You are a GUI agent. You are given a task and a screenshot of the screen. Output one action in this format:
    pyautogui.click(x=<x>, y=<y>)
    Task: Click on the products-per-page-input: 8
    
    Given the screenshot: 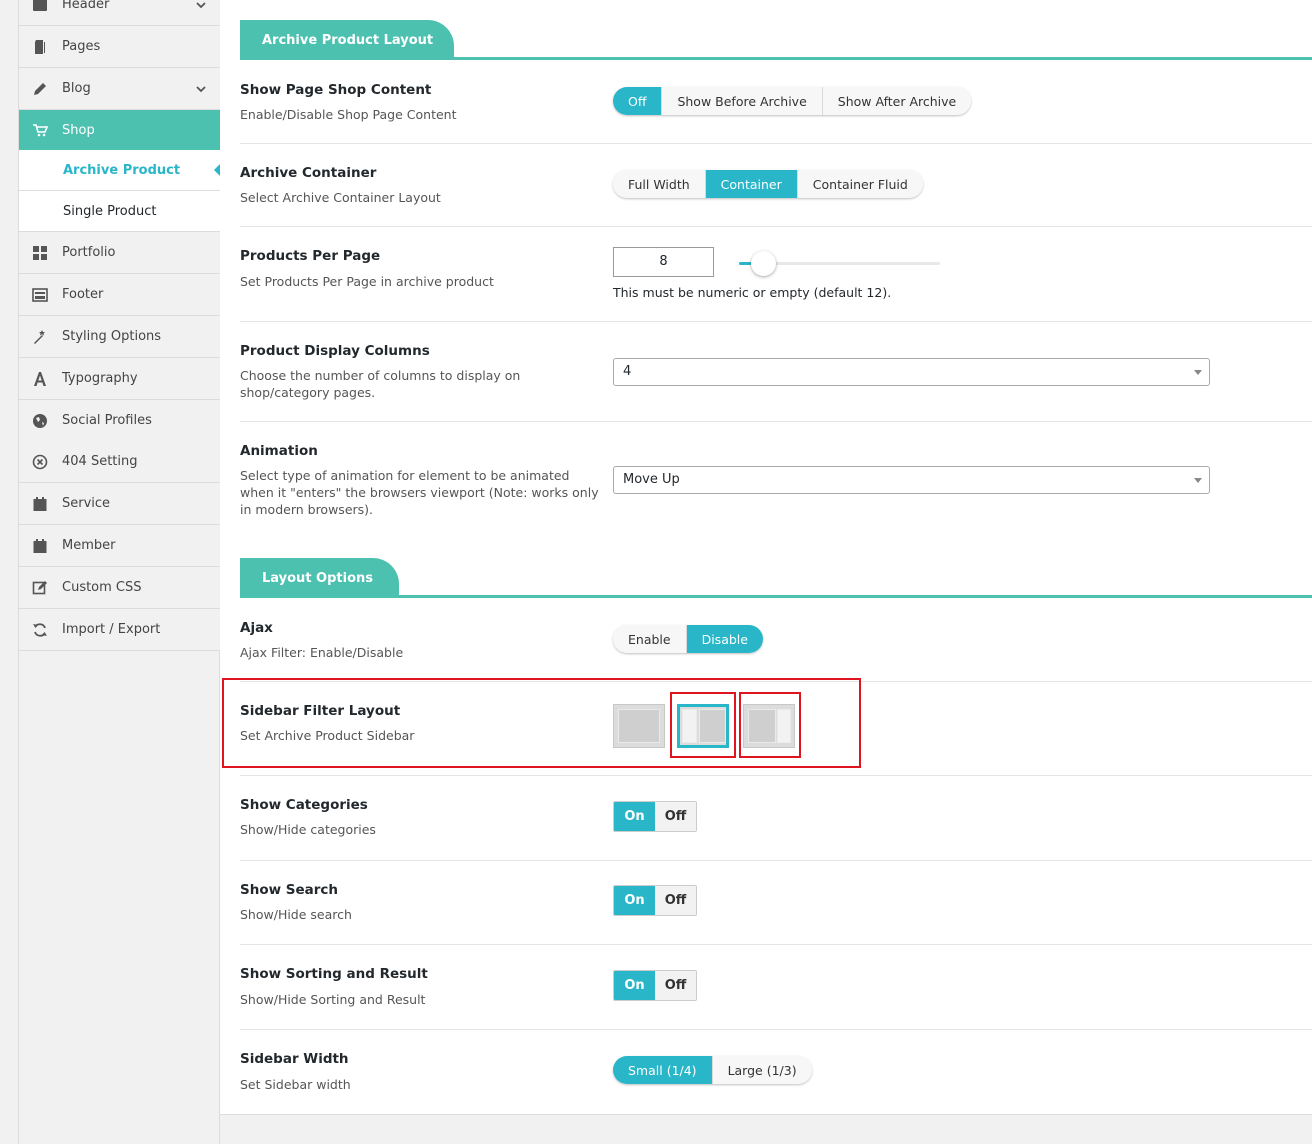 What is the action you would take?
    pyautogui.click(x=663, y=262)
    